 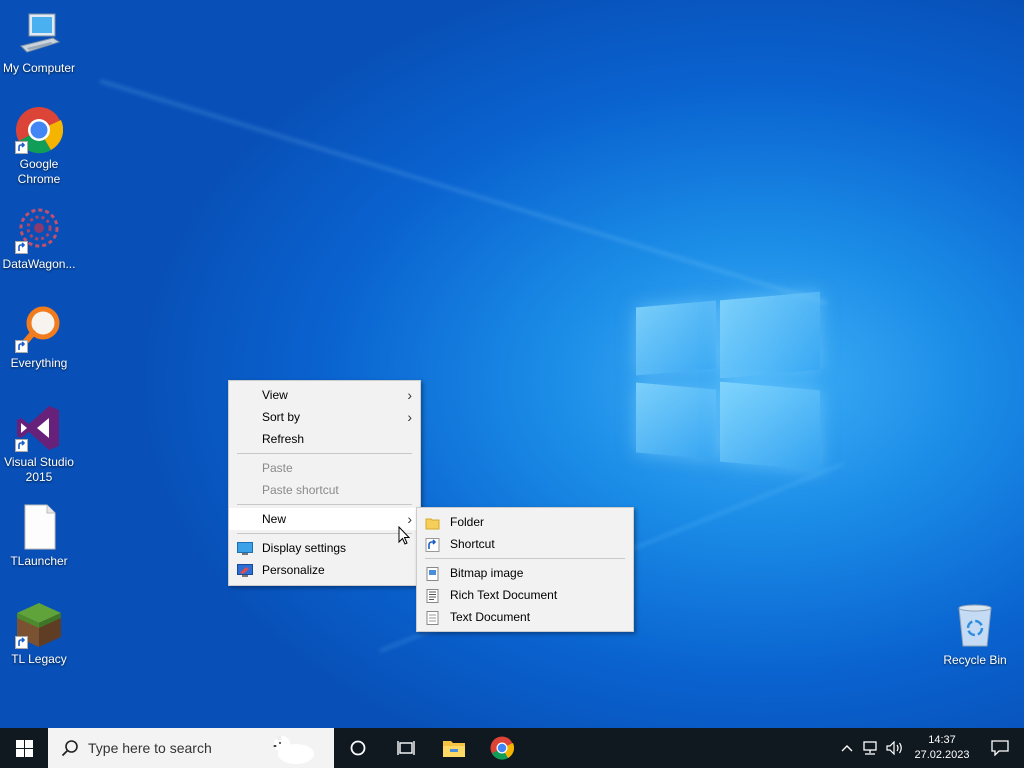 What do you see at coordinates (490, 617) in the screenshot?
I see `menu-item-label: Text Document` at bounding box center [490, 617].